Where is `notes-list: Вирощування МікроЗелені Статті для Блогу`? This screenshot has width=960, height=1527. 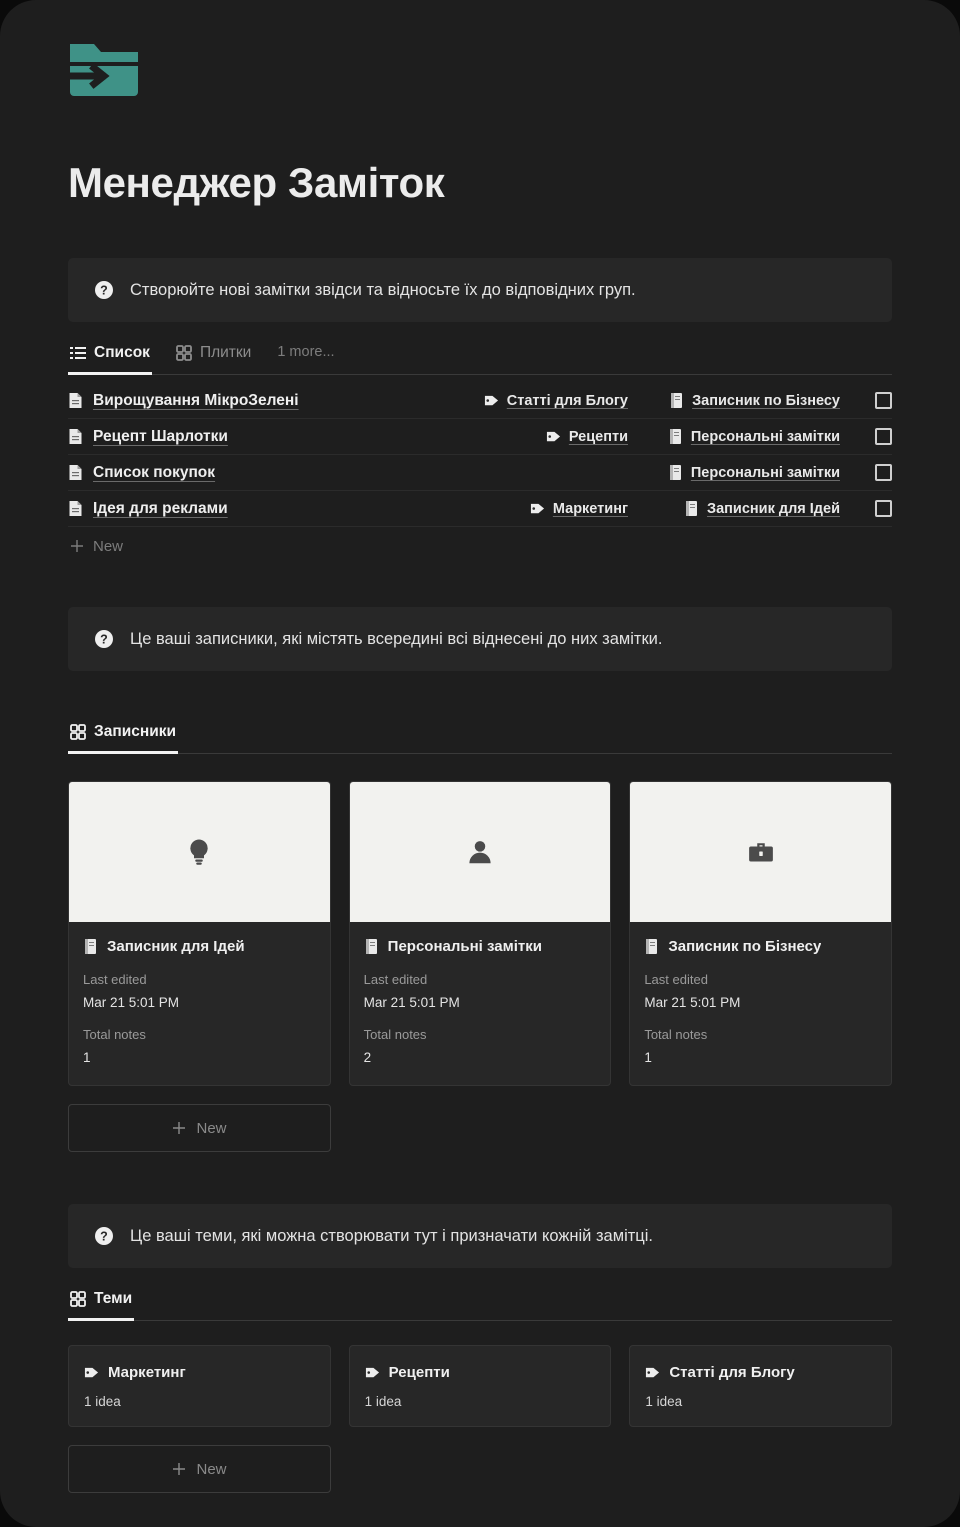
notes-list: Вирощування МікроЗелені Статті для Блогу is located at coordinates (480, 474).